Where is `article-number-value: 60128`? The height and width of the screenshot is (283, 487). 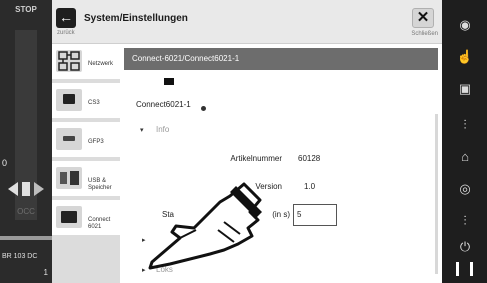
article-number-value: 60128 is located at coordinates (309, 158).